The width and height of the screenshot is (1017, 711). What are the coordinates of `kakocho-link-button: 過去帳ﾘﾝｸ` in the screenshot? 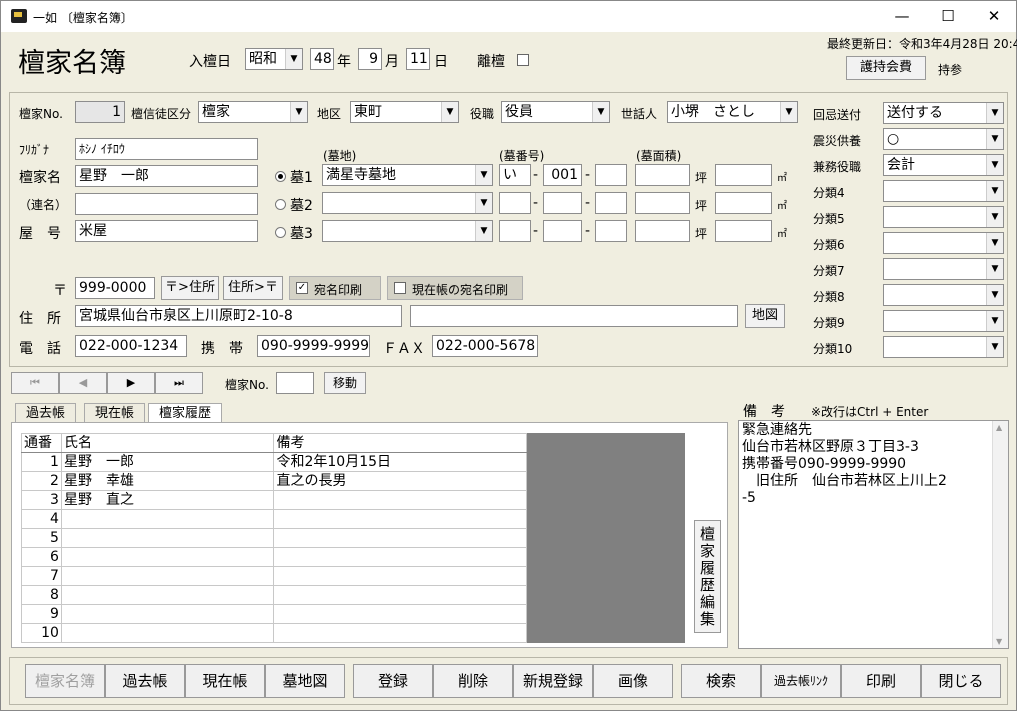 It's located at (801, 681).